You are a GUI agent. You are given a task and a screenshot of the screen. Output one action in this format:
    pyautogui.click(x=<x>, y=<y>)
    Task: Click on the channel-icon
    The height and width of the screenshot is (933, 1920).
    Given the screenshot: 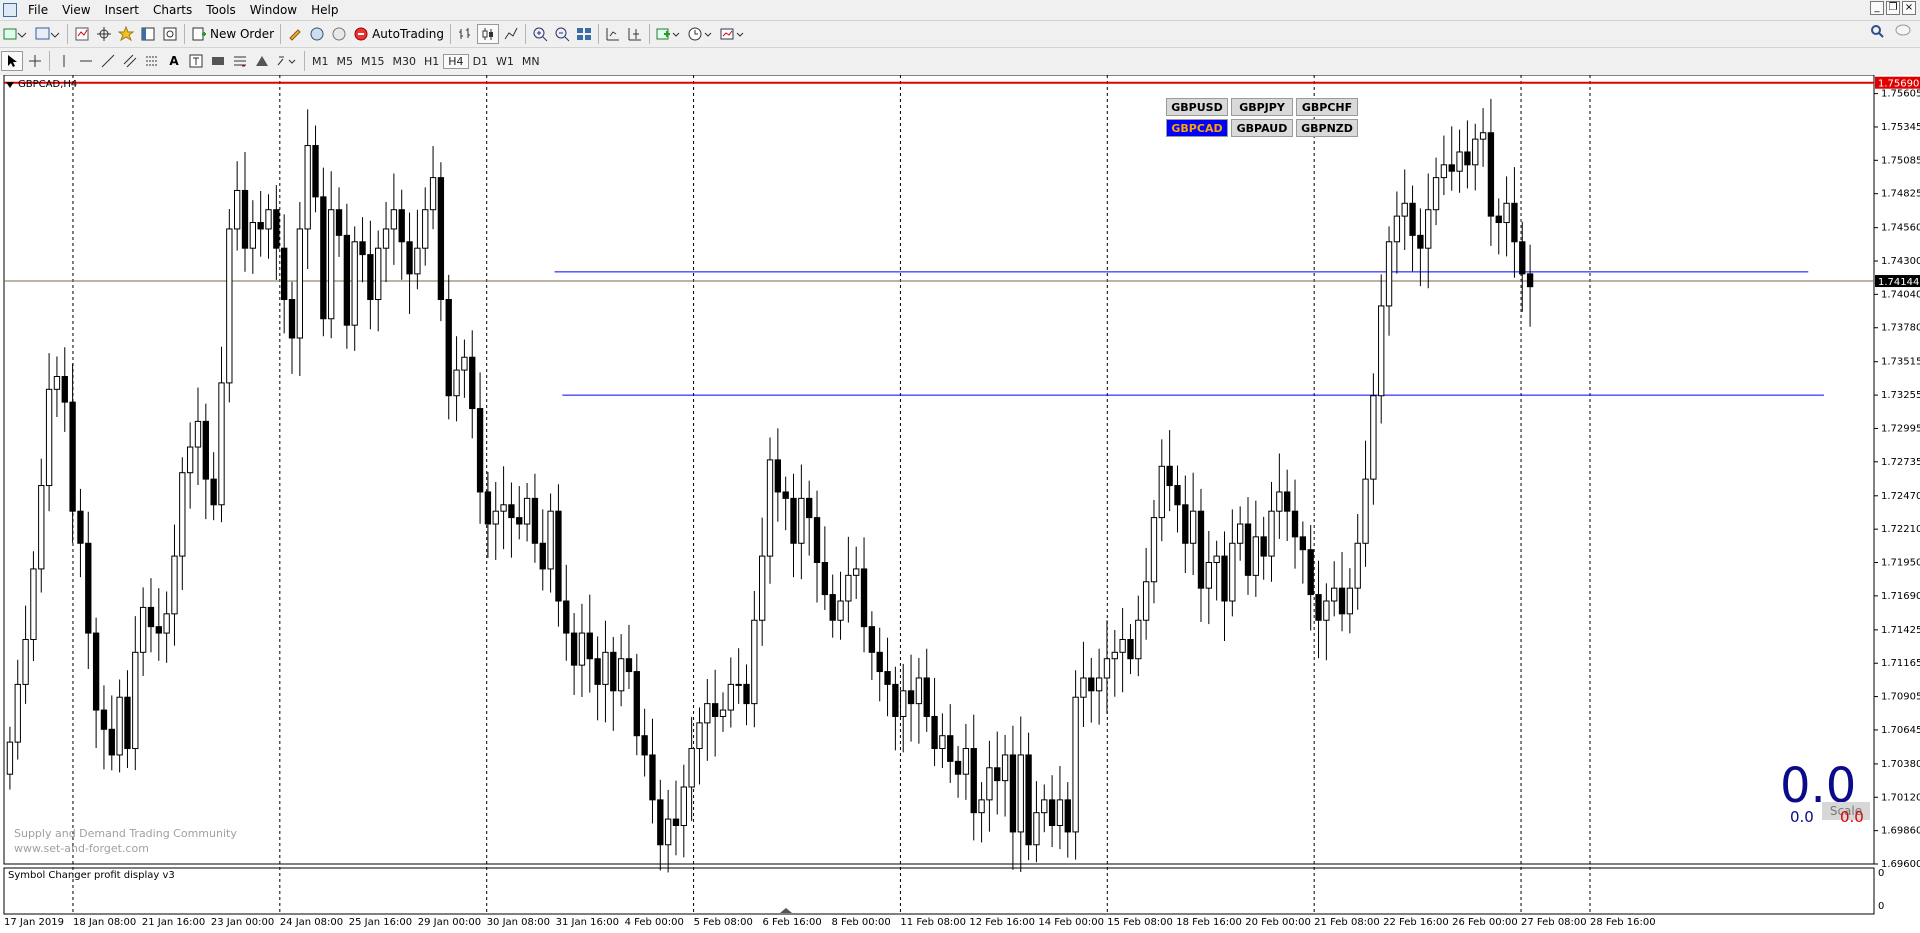 What is the action you would take?
    pyautogui.click(x=130, y=61)
    